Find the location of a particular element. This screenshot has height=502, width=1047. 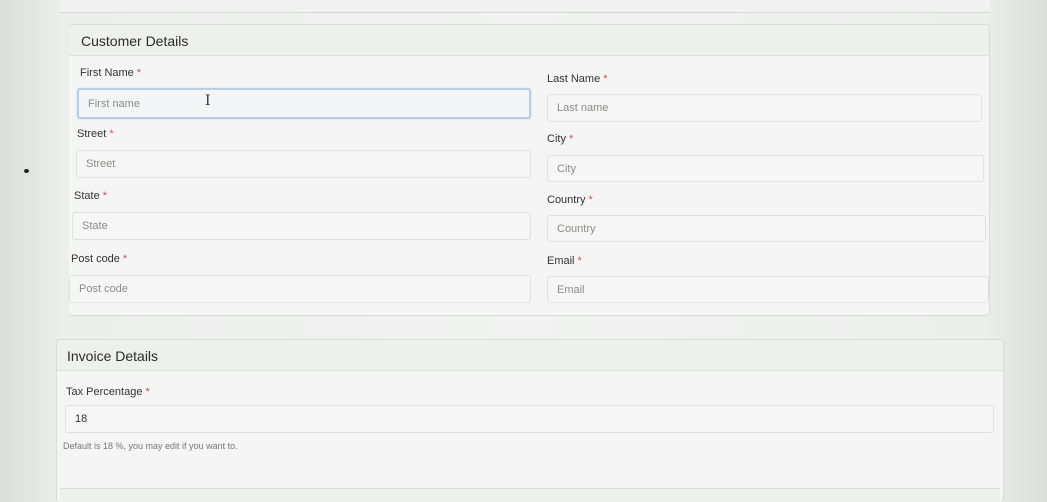

first-name-label: First Name * is located at coordinates (110, 73).